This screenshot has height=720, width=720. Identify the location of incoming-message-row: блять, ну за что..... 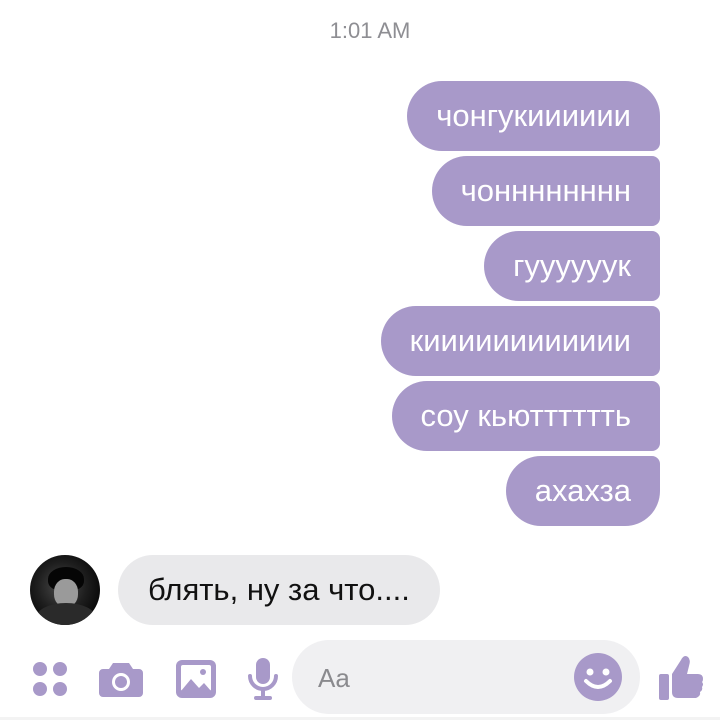
(235, 590).